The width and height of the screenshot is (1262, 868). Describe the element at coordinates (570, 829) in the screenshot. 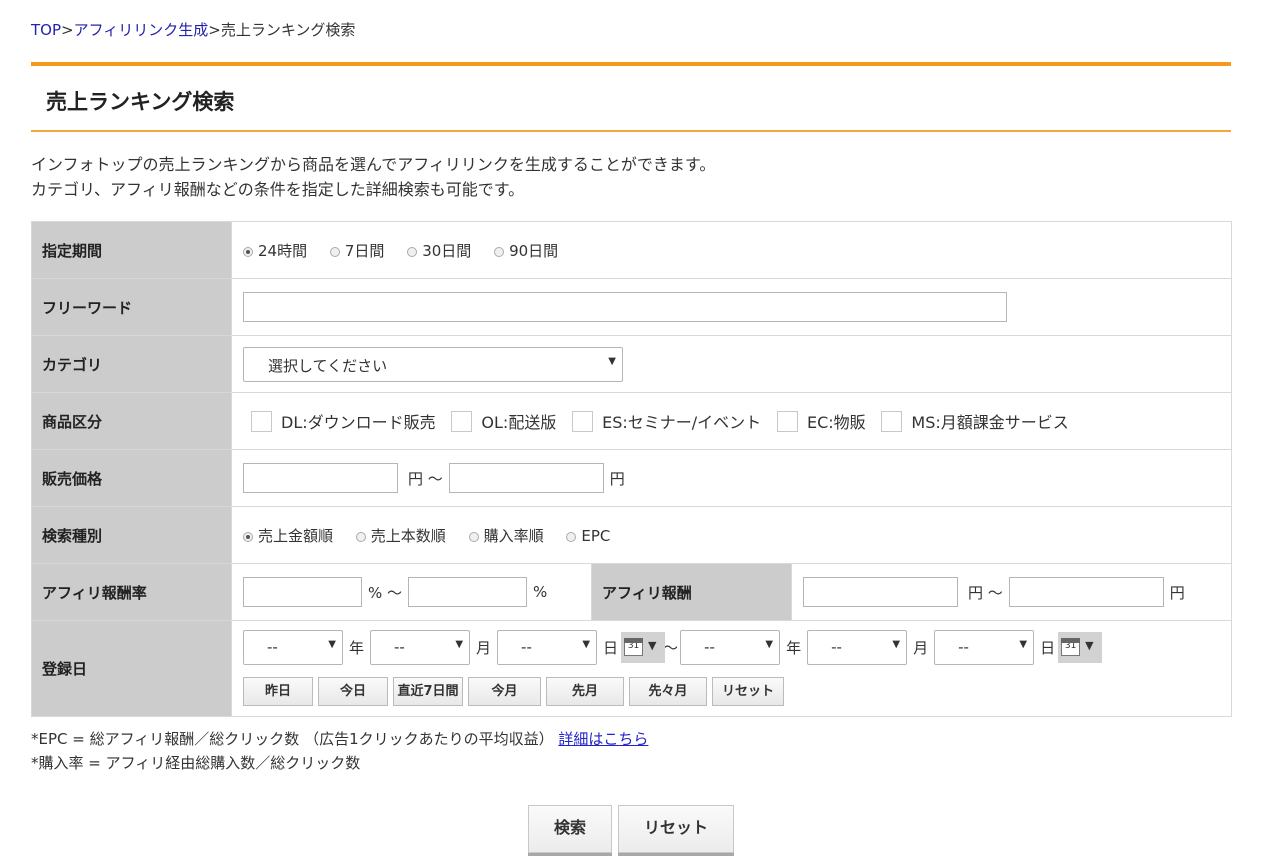

I see `search-button: 検索` at that location.